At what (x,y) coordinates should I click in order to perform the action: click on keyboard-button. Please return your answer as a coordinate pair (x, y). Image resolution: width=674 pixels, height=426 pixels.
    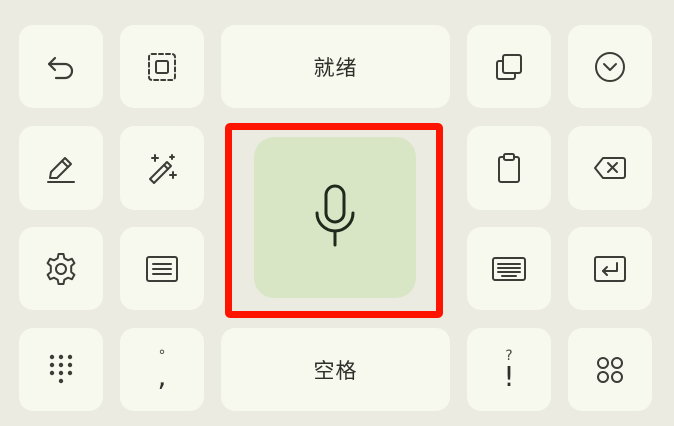
    Looking at the image, I should click on (509, 268).